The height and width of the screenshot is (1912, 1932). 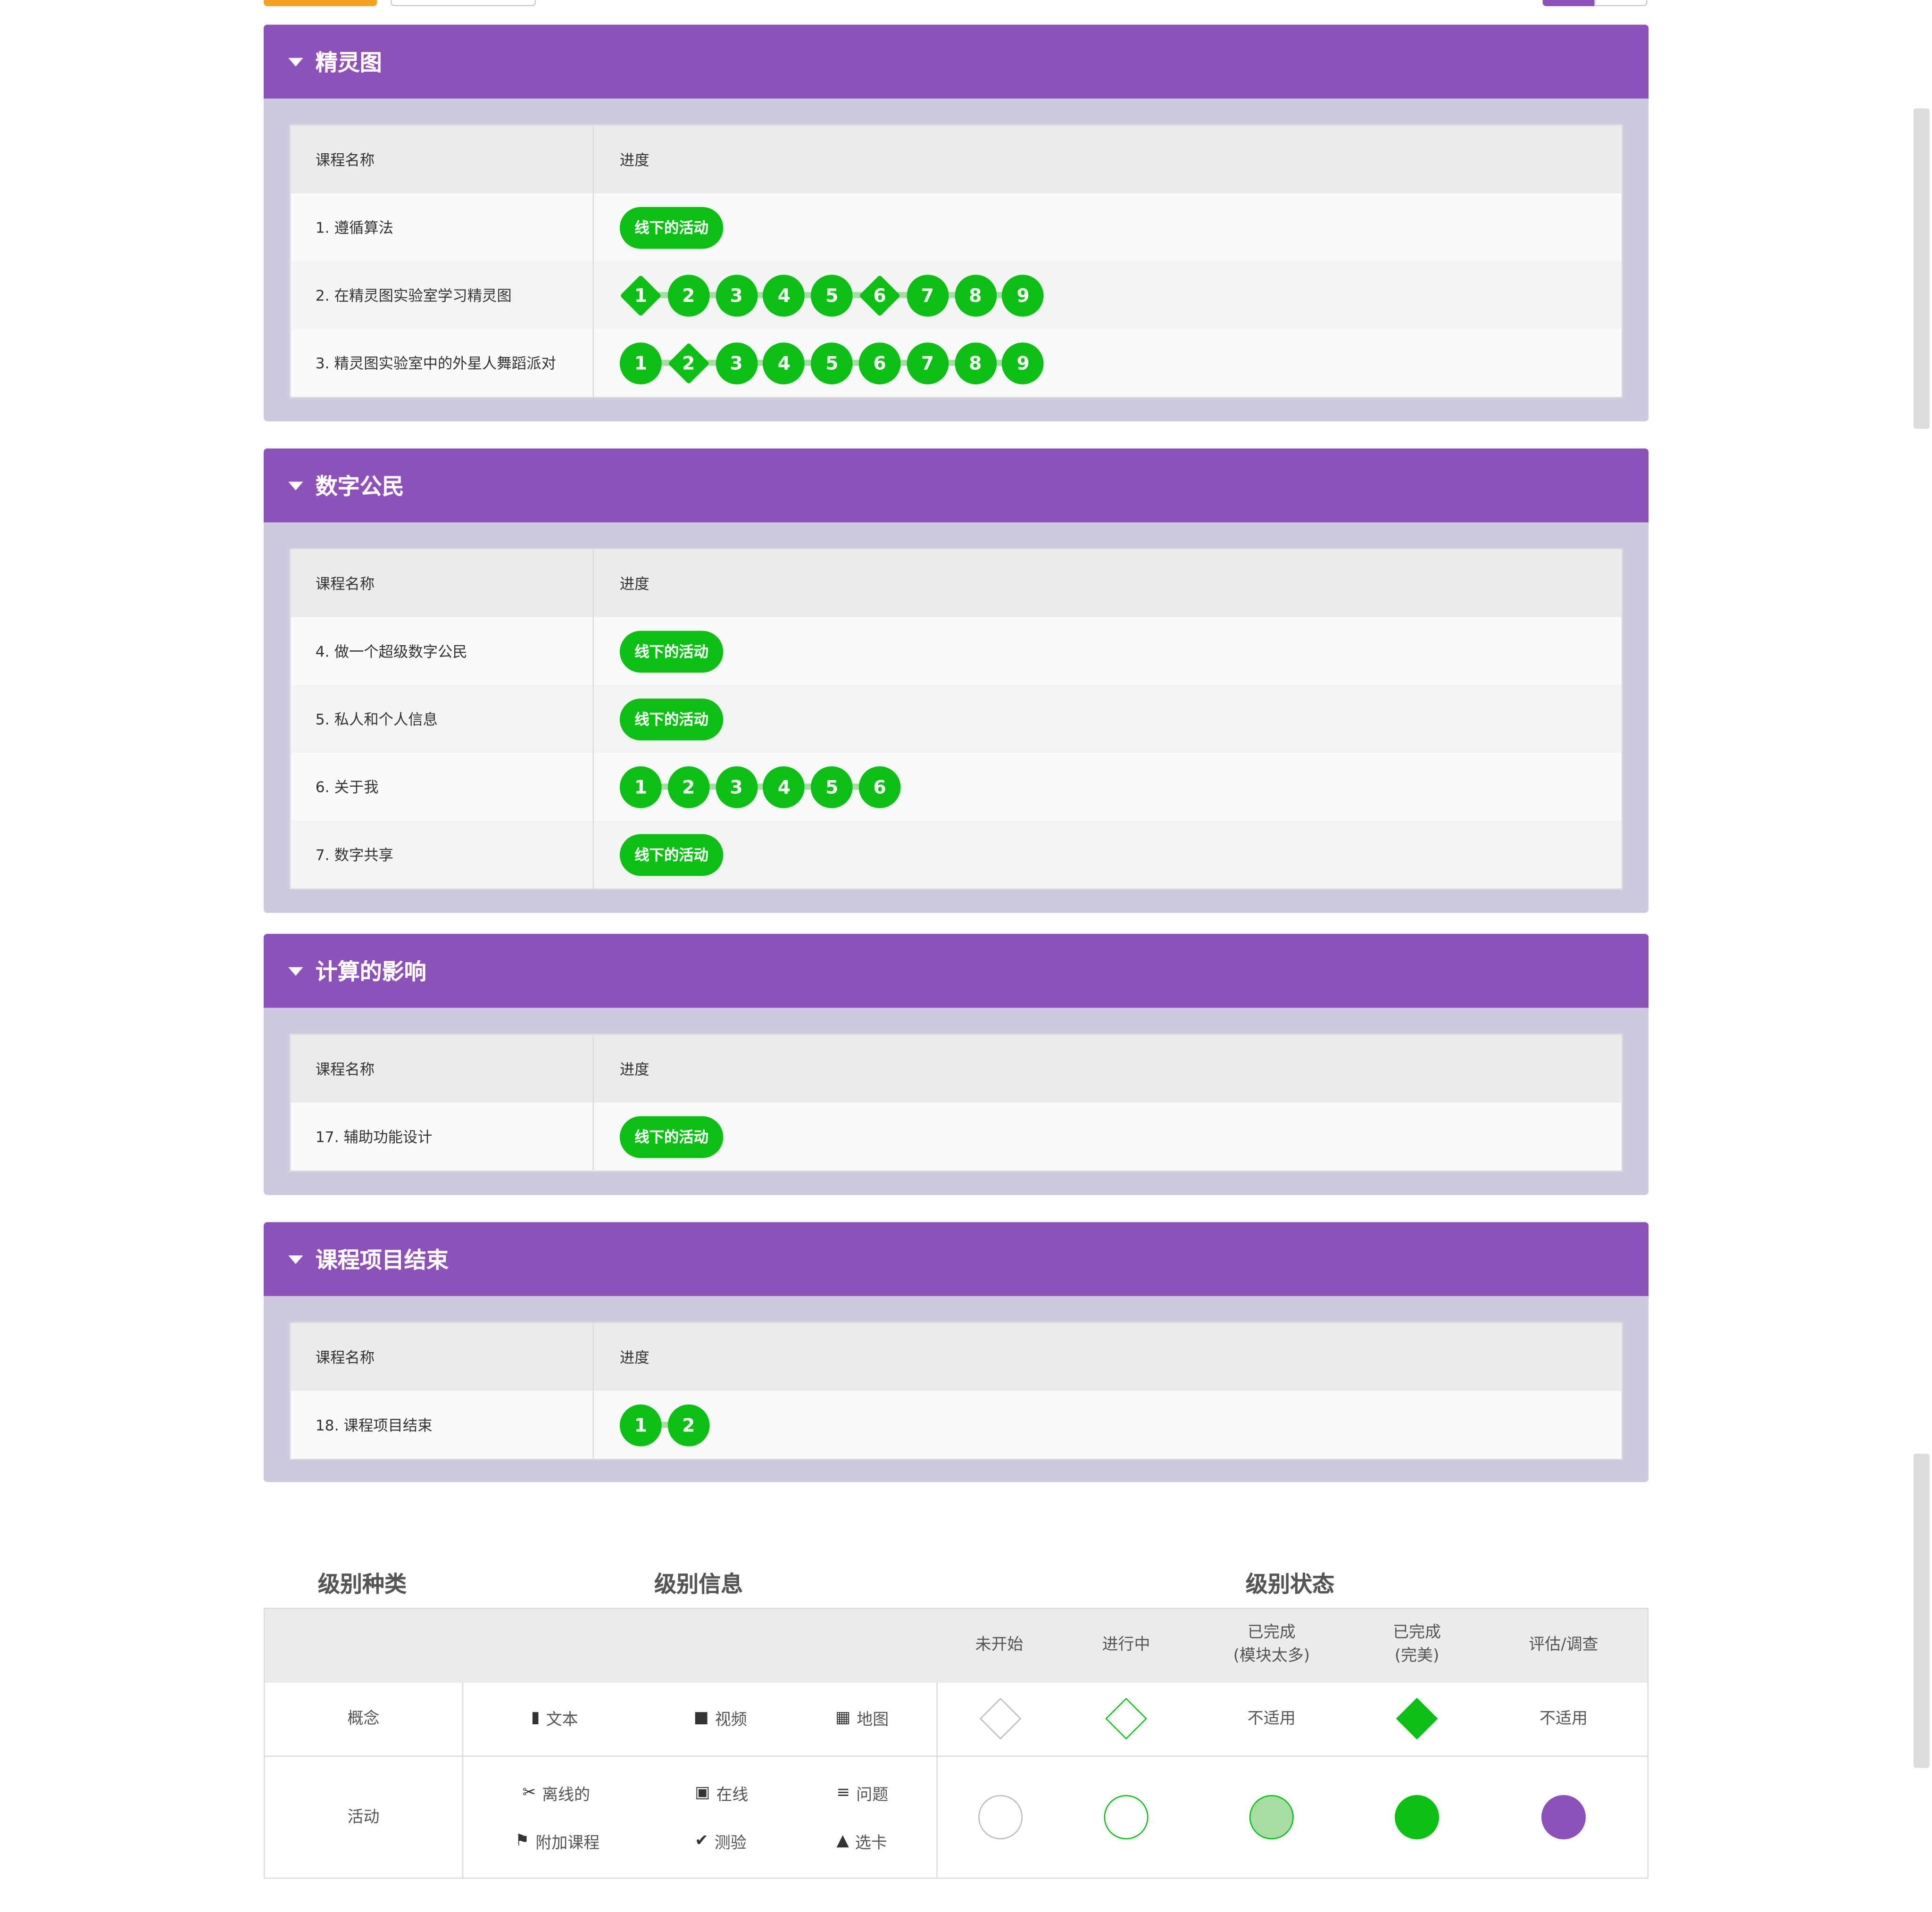 What do you see at coordinates (862, 1719) in the screenshot?
I see `legend-map-item: ▦ 地图` at bounding box center [862, 1719].